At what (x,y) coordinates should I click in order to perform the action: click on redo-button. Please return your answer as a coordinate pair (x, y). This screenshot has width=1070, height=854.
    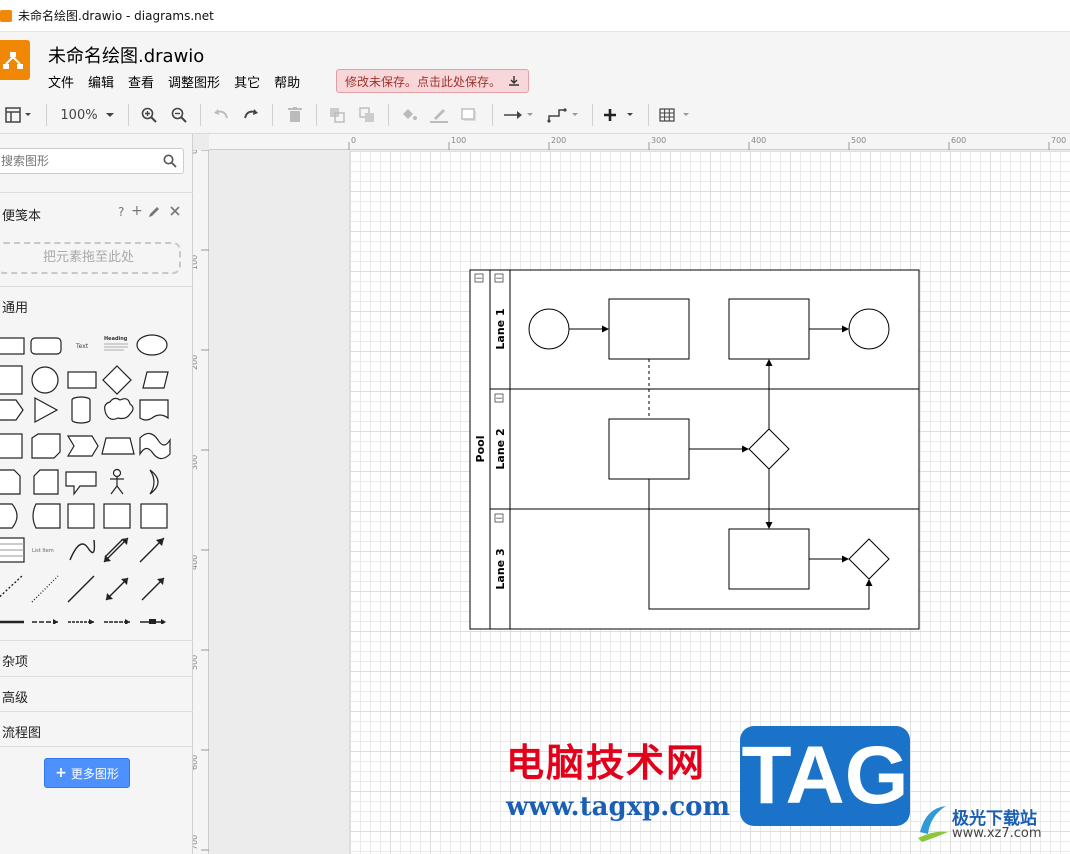
    Looking at the image, I should click on (251, 115).